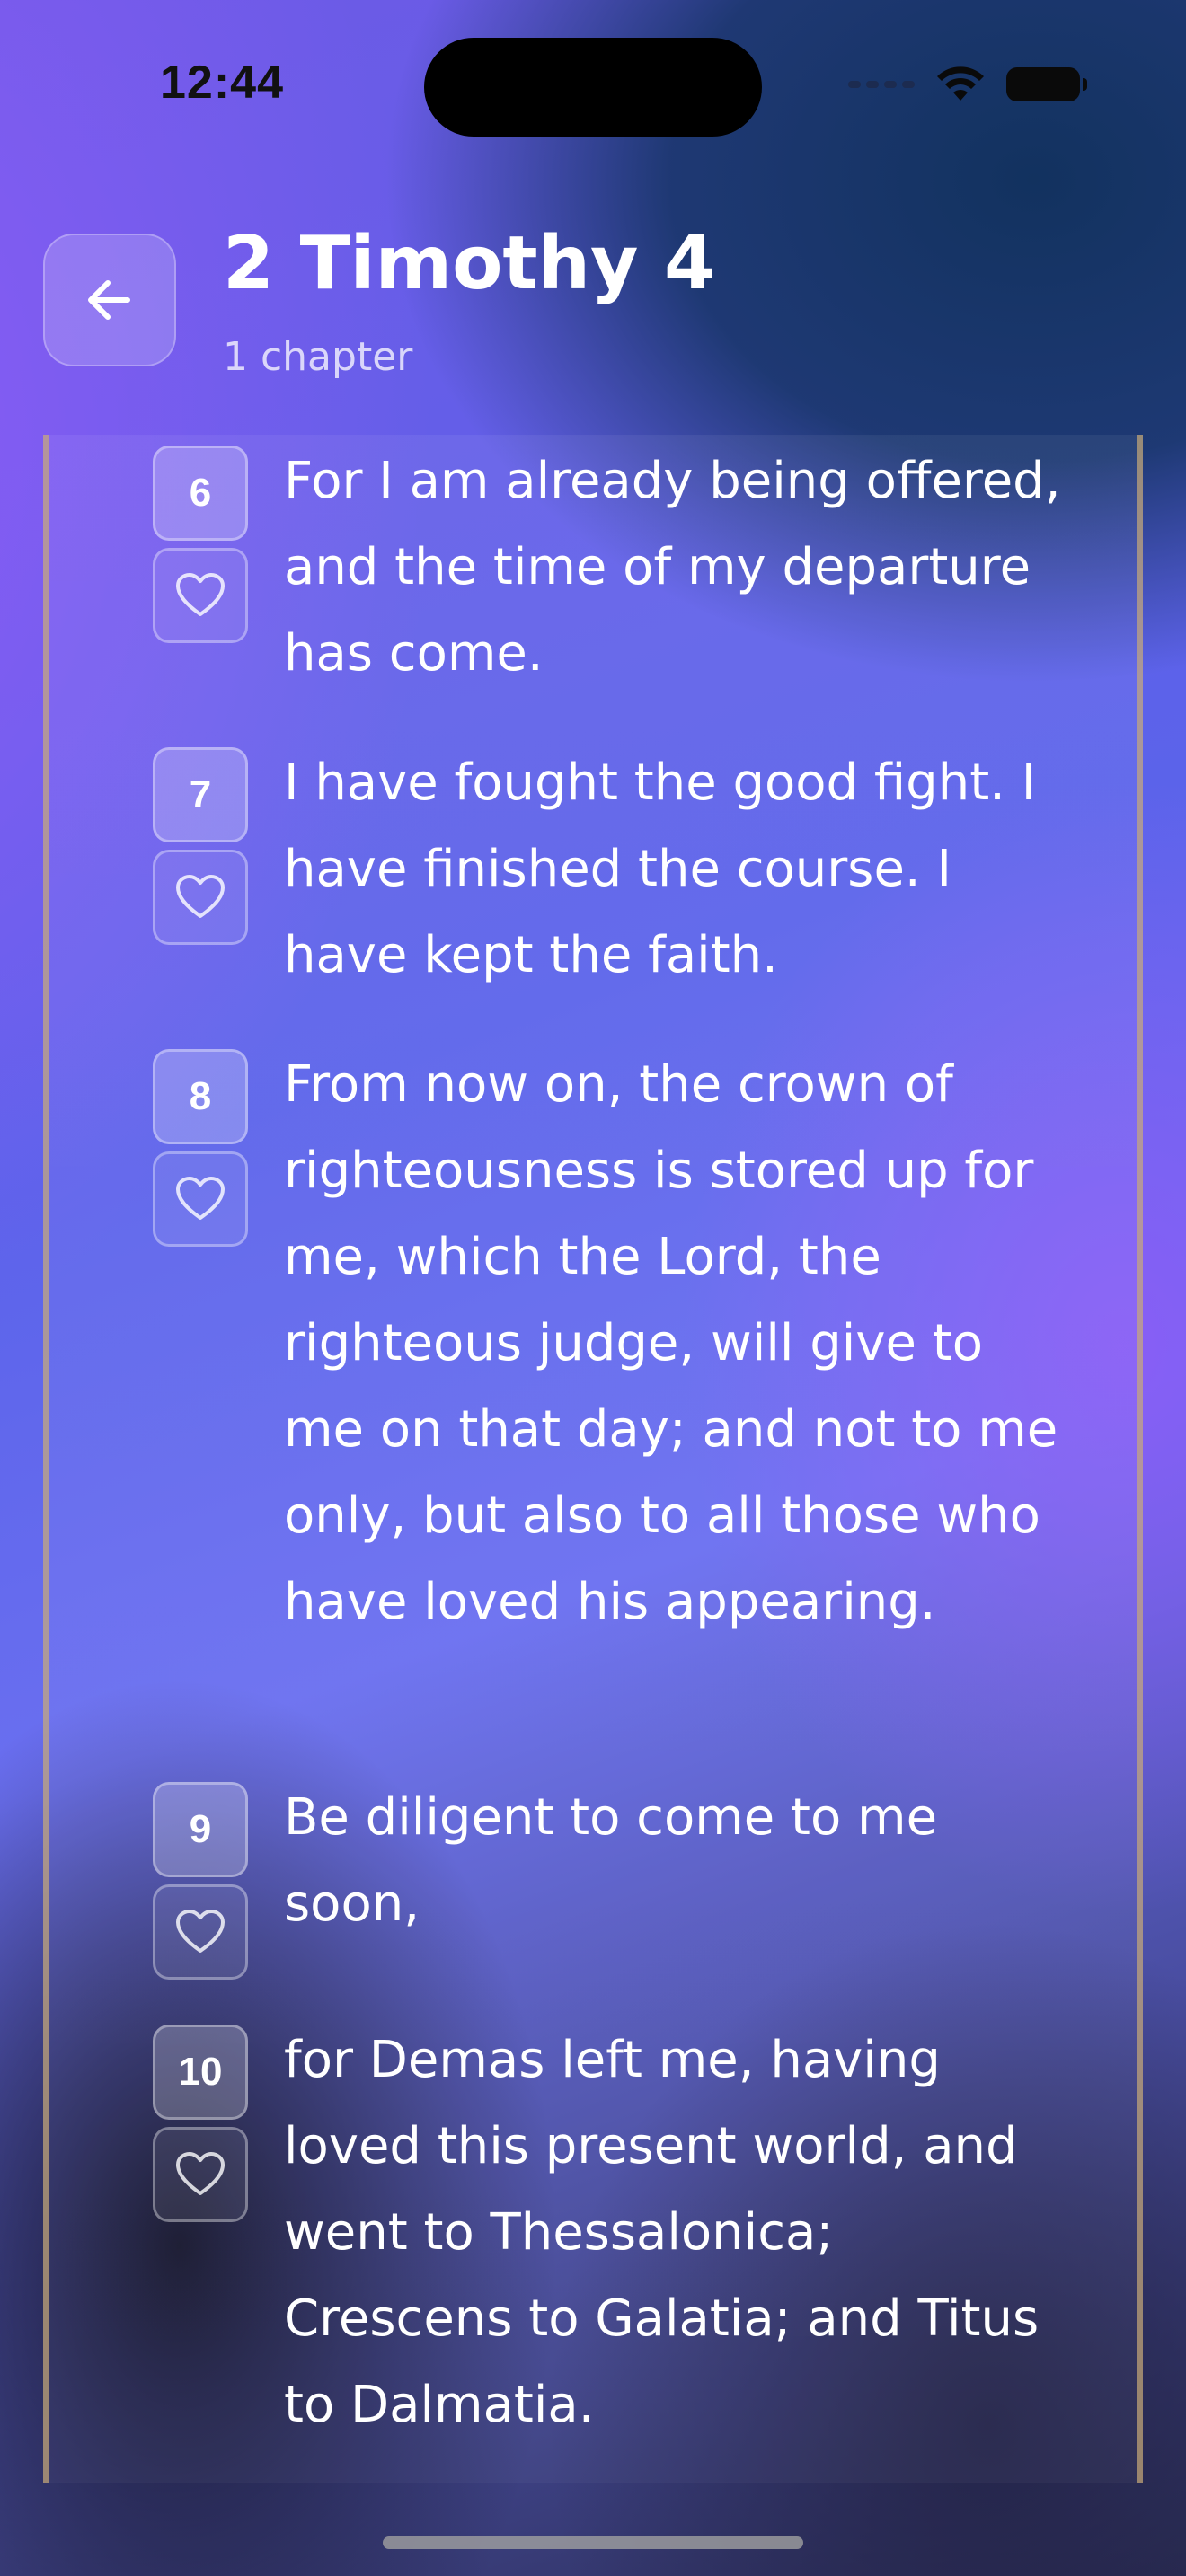  Describe the element at coordinates (470, 263) in the screenshot. I see `page-title: 2 Timothy 4` at that location.